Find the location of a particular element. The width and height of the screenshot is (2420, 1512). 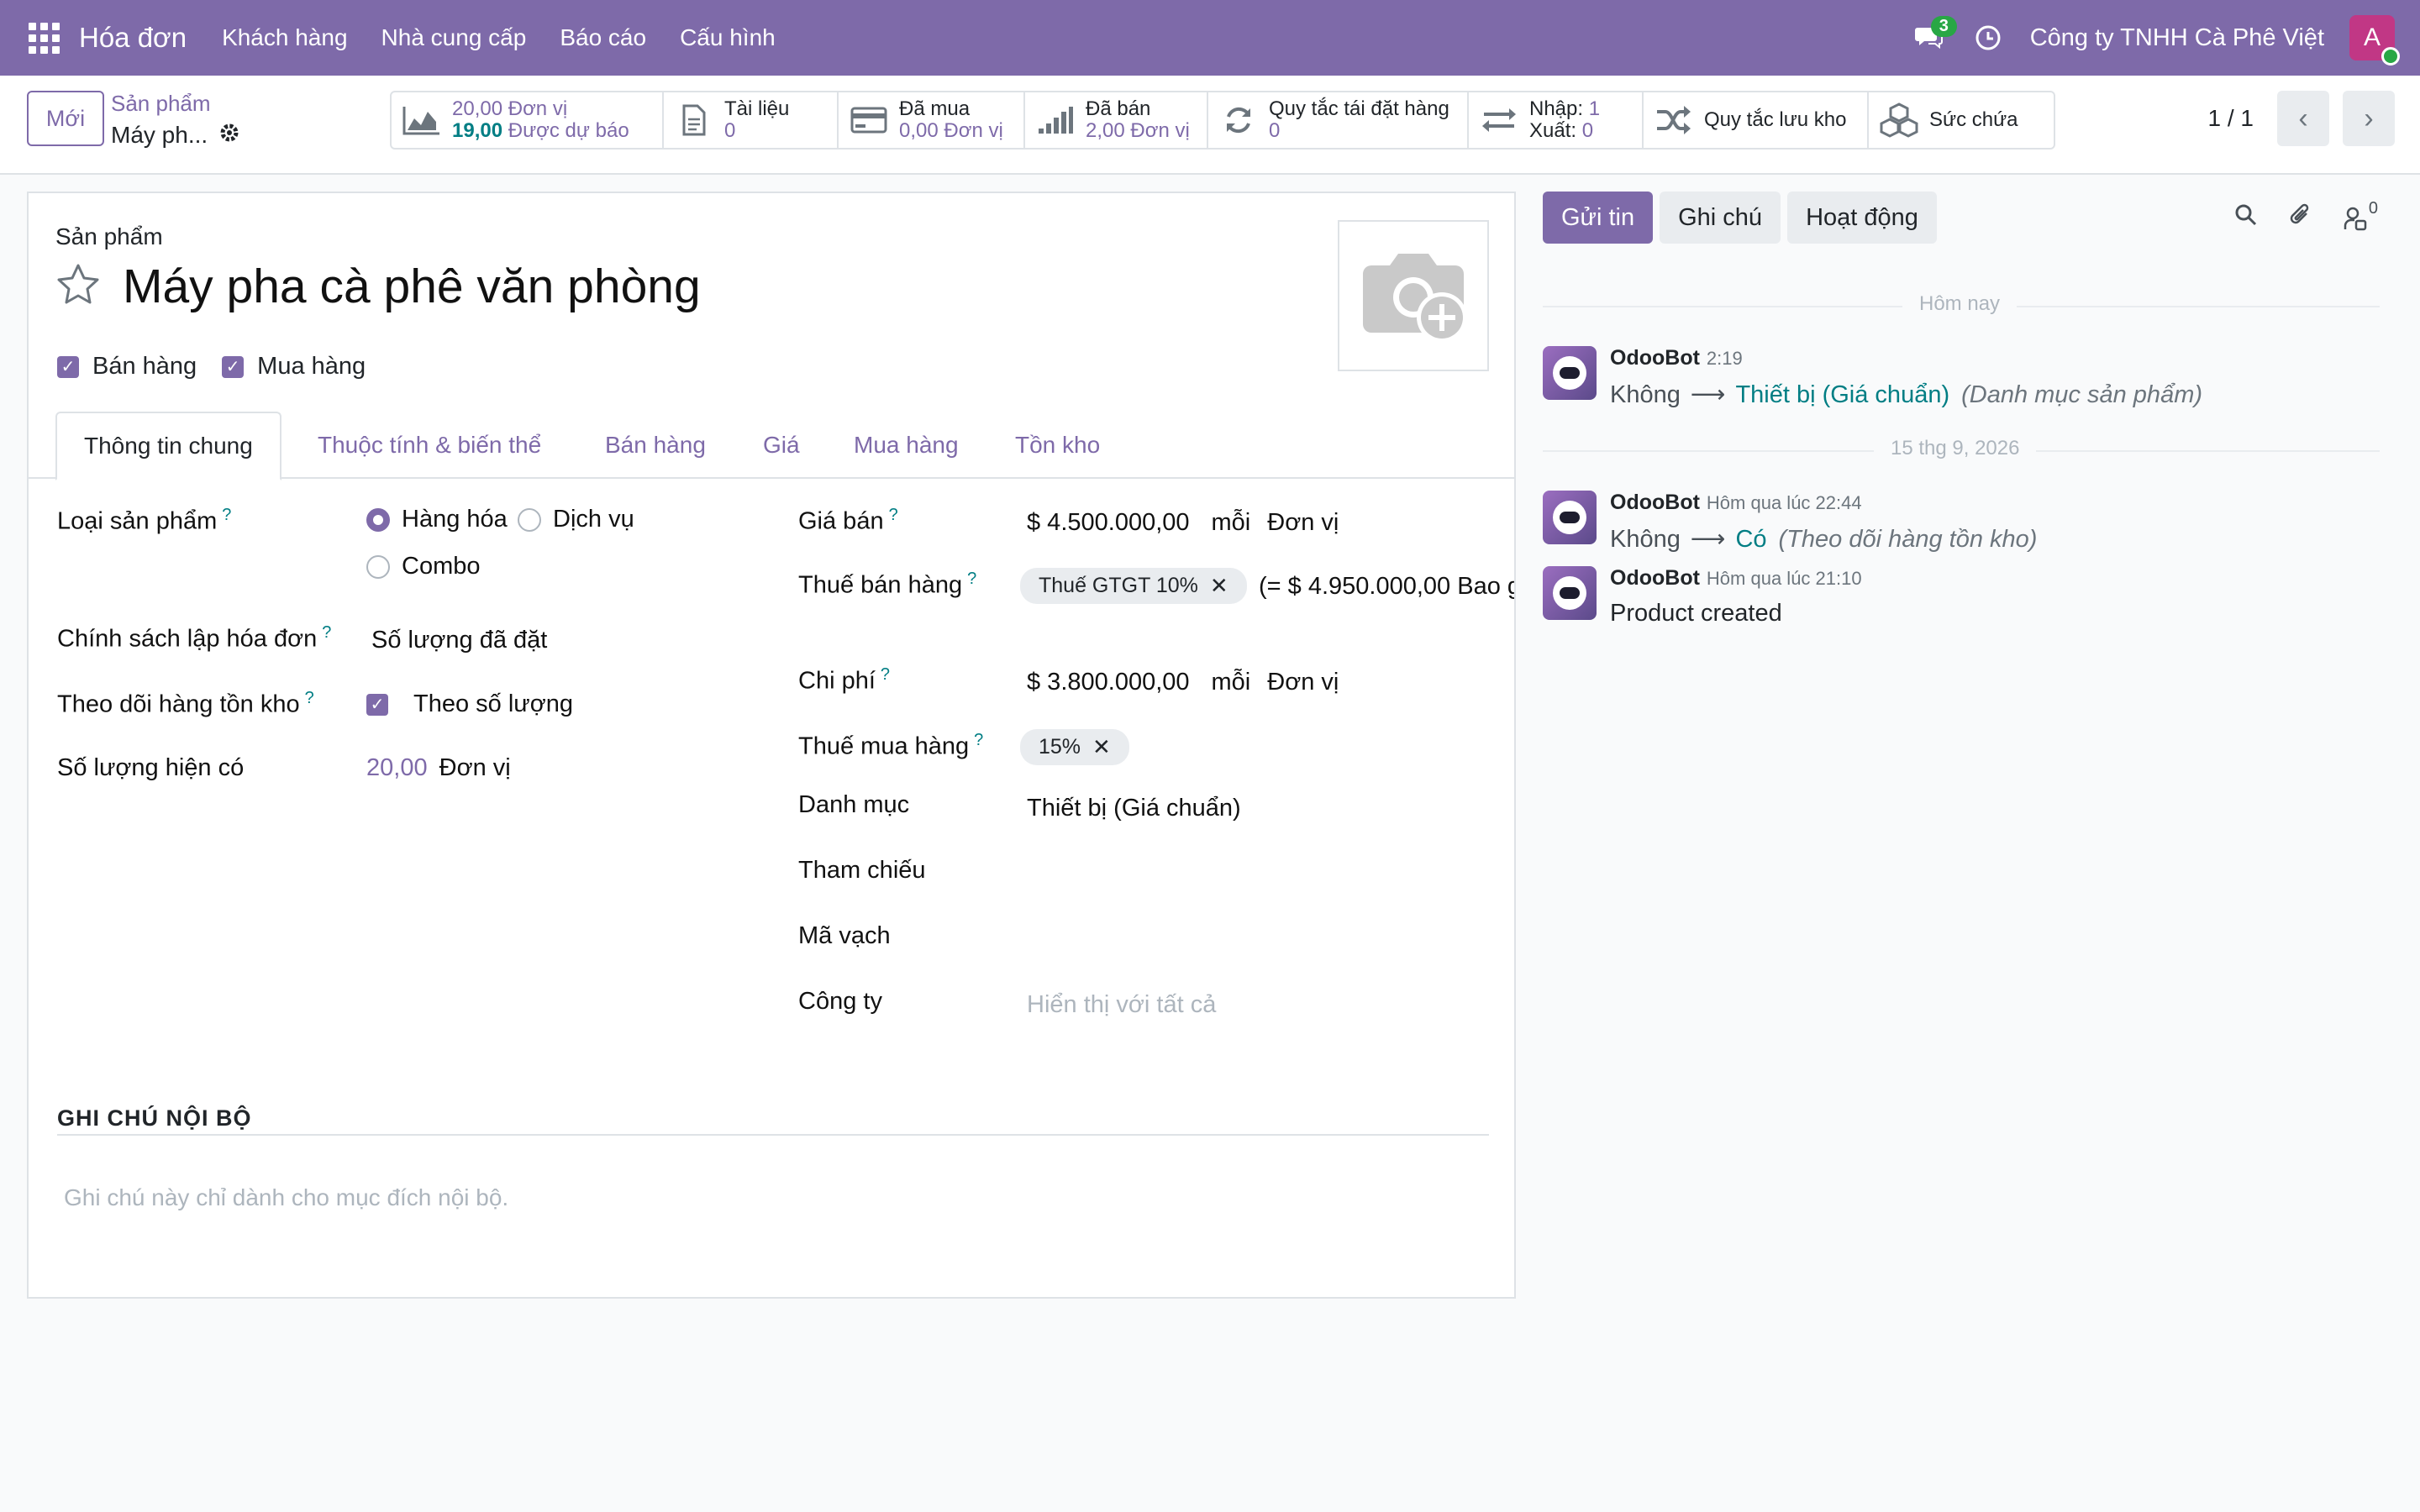

company-field: Hiển thị với tất cả is located at coordinates (1121, 1005).